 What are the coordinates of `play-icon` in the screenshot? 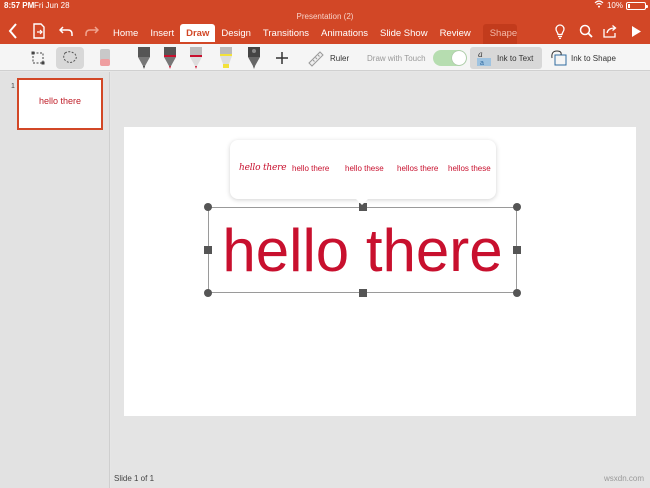 It's located at (636, 31).